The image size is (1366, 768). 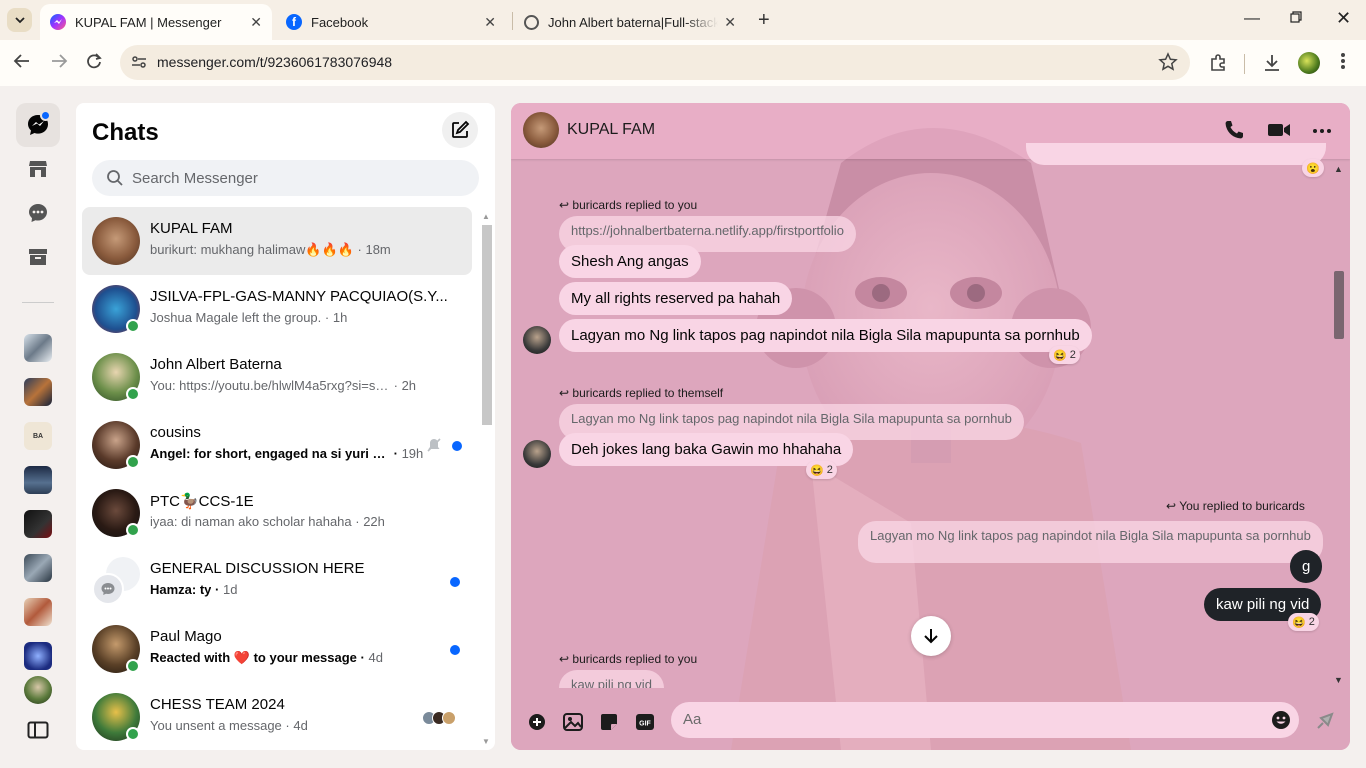 I want to click on add-actions-icon, so click(x=537, y=724).